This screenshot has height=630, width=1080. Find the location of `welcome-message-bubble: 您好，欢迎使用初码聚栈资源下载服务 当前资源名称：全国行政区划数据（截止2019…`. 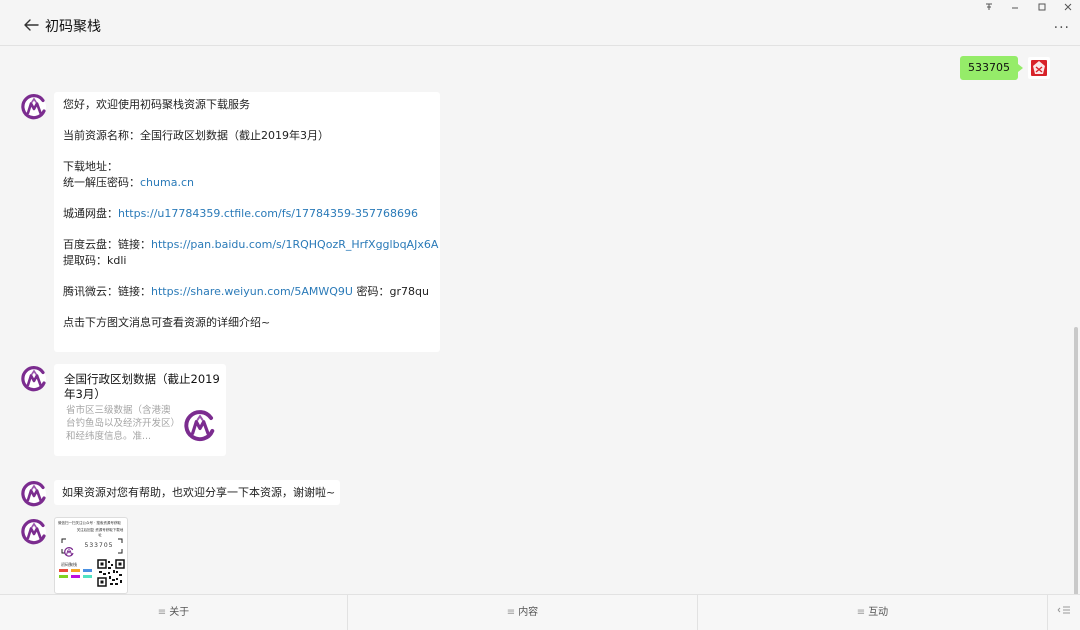

welcome-message-bubble: 您好，欢迎使用初码聚栈资源下载服务 当前资源名称：全国行政区划数据（截止2019… is located at coordinates (247, 222).